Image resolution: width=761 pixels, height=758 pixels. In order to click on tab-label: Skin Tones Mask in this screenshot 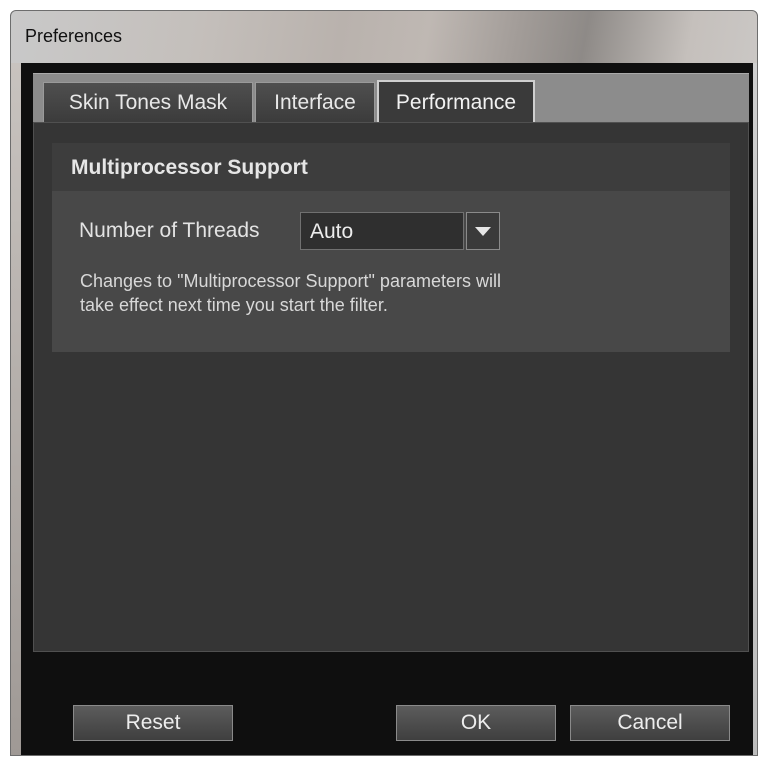, I will do `click(148, 102)`.